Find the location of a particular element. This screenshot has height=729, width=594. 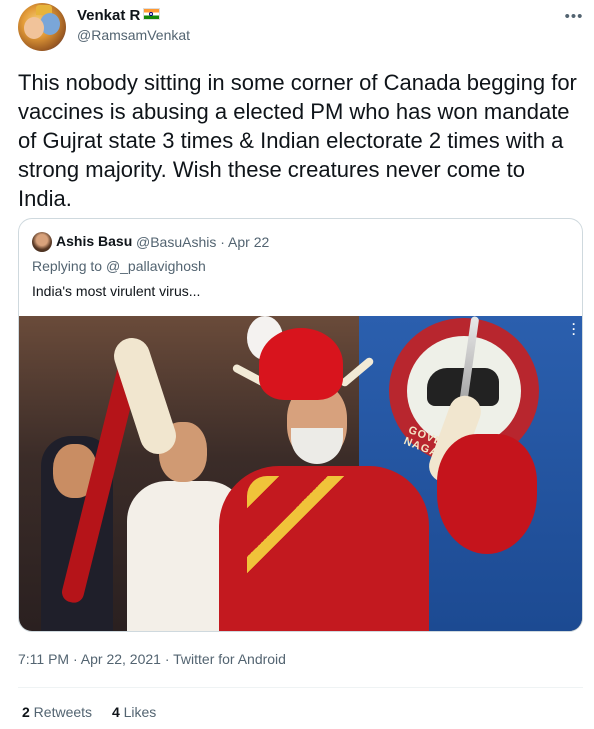

tweet-stats: 2 Retweets 4 Likes is located at coordinates (97, 712).